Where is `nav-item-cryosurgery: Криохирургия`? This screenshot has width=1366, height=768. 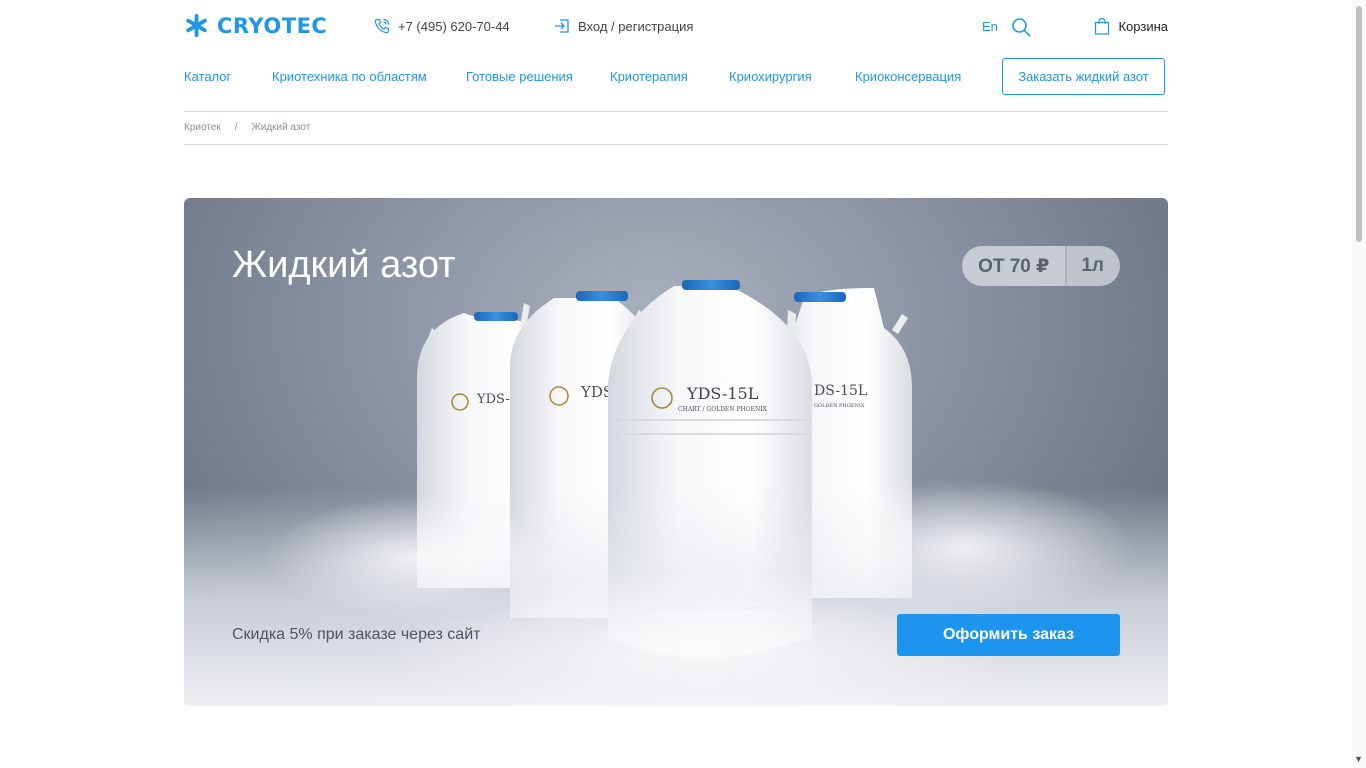 nav-item-cryosurgery: Криохирургия is located at coordinates (770, 76).